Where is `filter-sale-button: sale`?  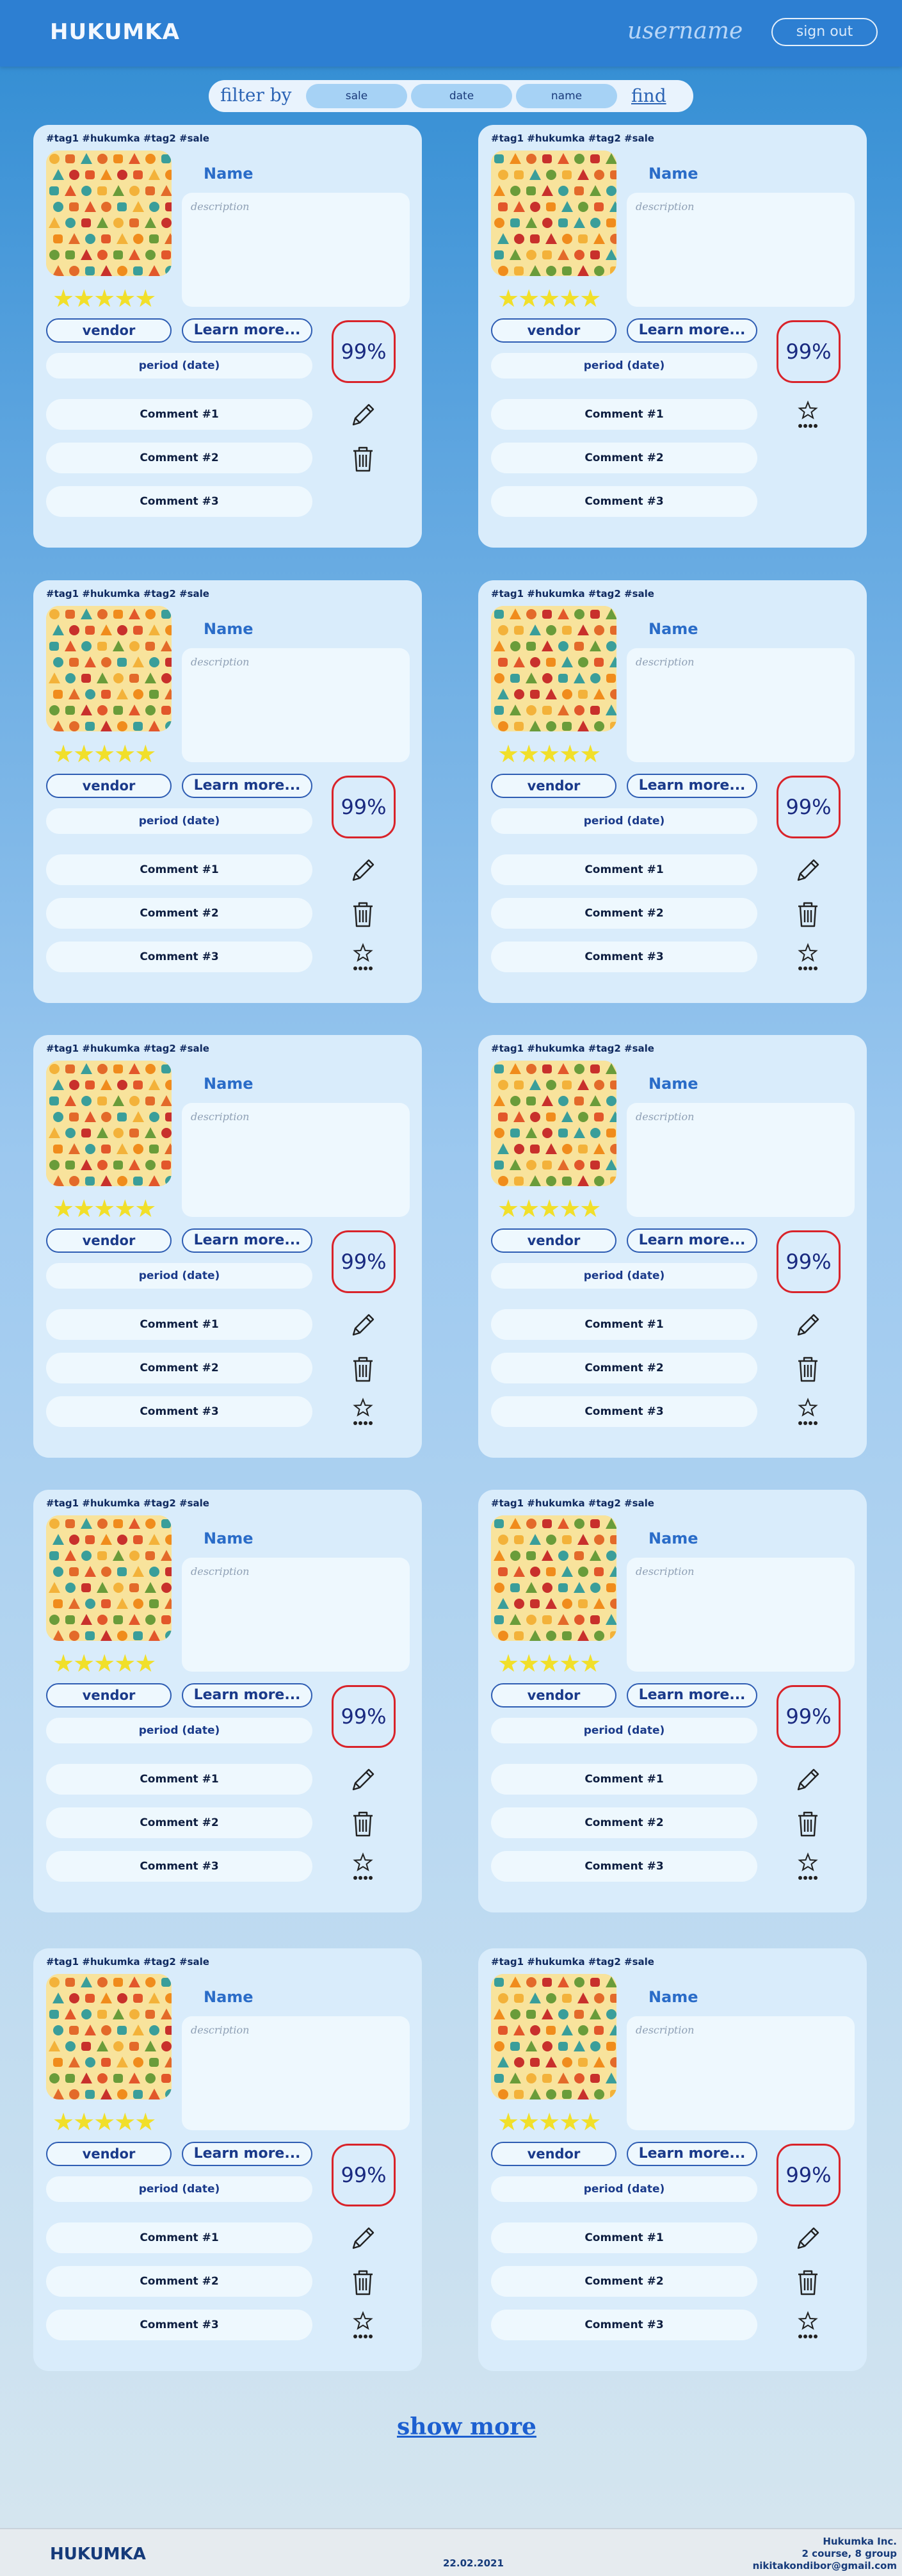
filter-sale-button: sale is located at coordinates (356, 96).